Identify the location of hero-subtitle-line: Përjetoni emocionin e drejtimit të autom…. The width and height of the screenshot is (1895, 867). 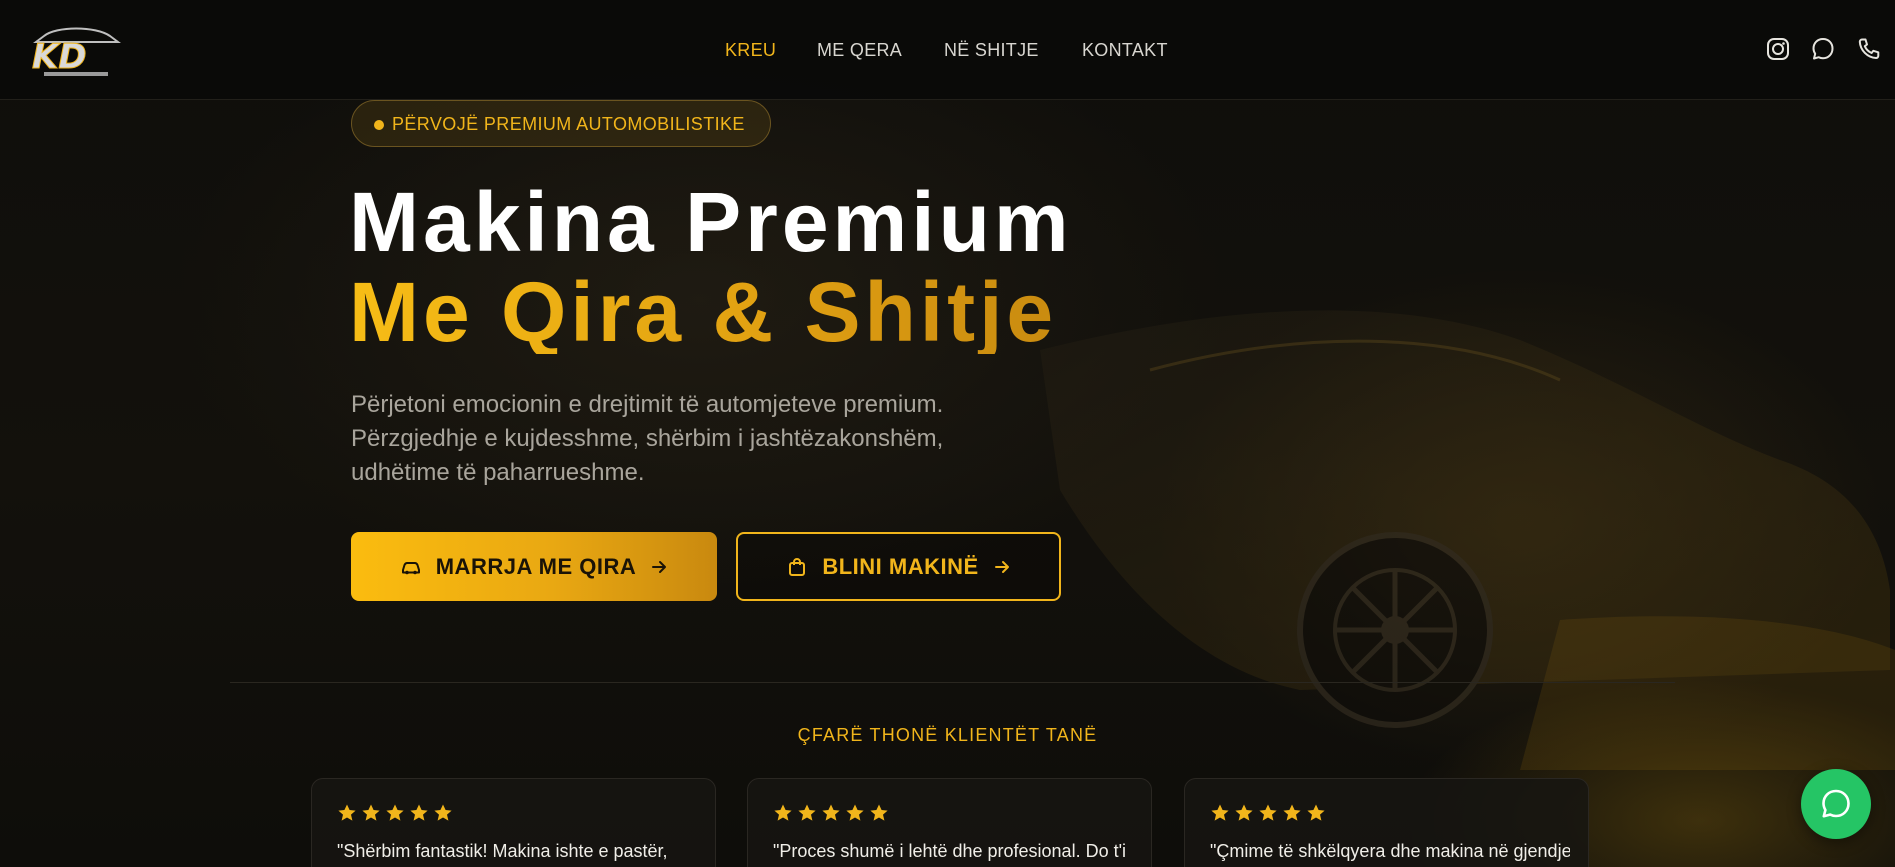
(647, 404).